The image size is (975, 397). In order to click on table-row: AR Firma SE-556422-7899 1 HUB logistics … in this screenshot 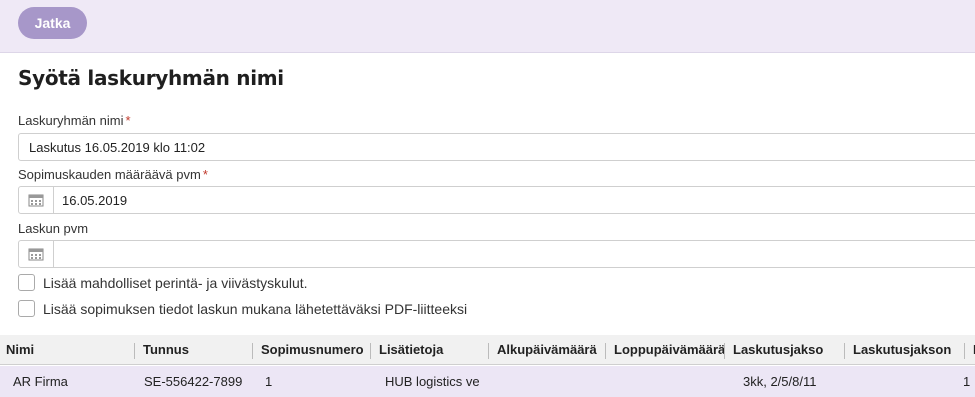, I will do `click(487, 381)`.